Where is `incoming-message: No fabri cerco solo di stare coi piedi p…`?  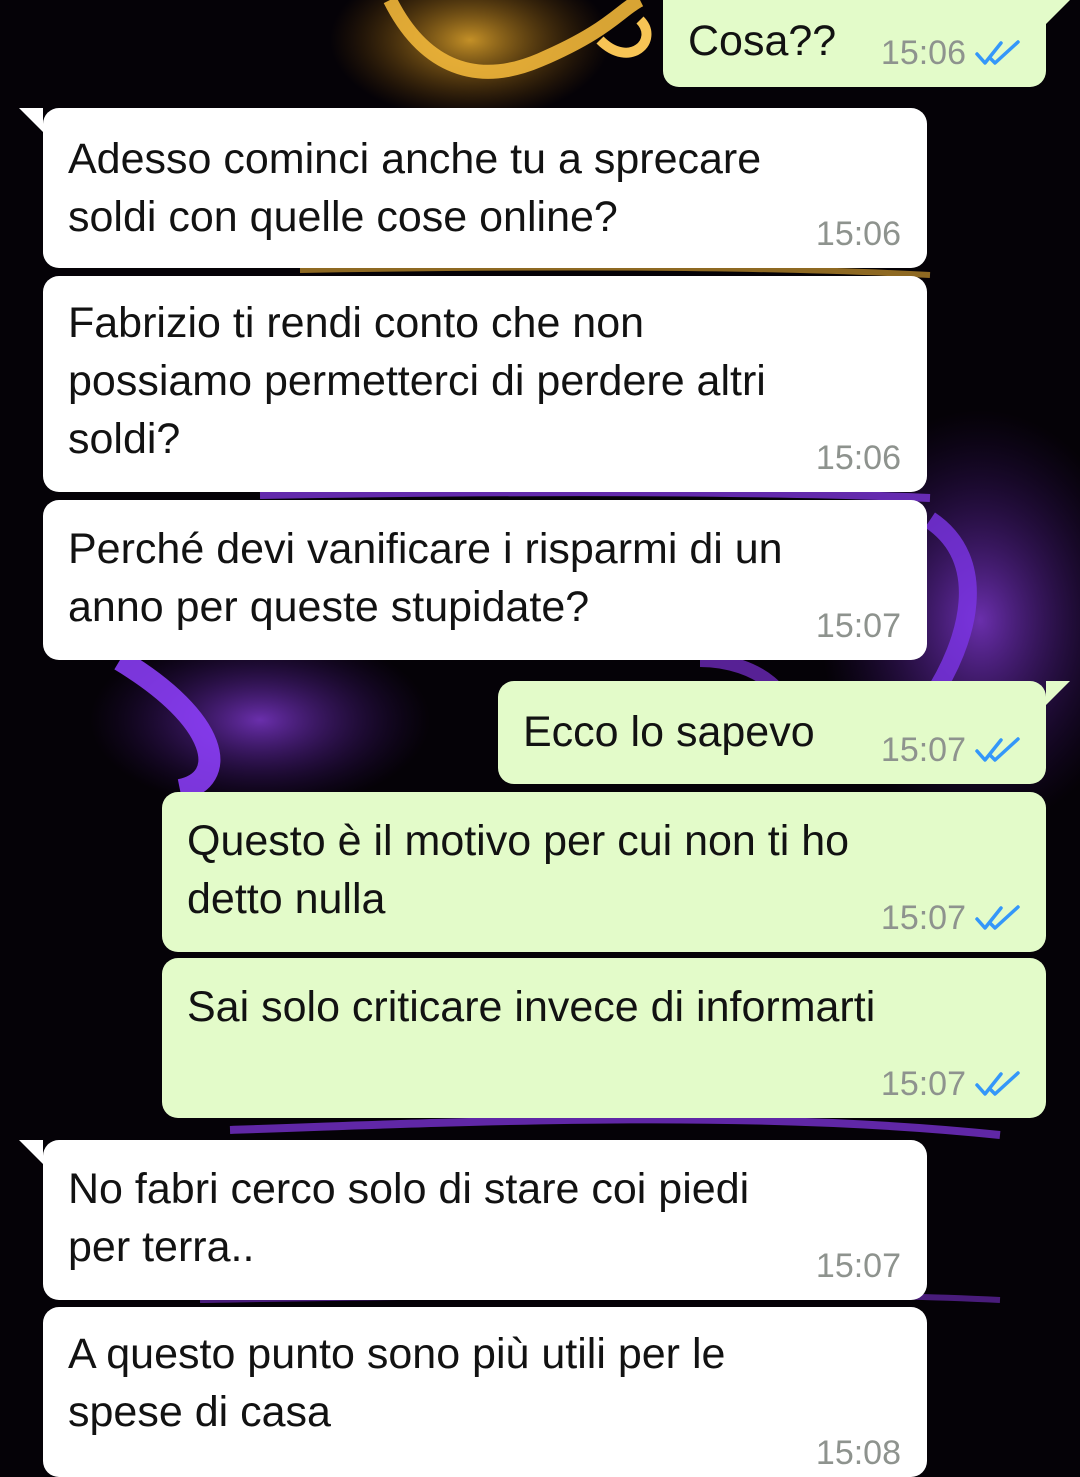 incoming-message: No fabri cerco solo di stare coi piedi p… is located at coordinates (473, 1220).